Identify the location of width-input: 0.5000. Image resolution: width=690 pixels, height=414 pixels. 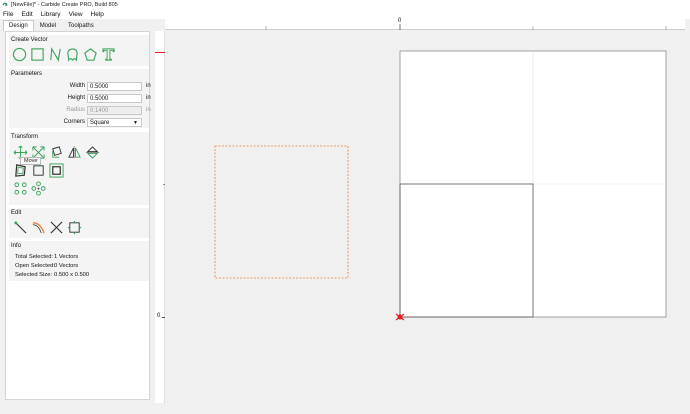
(114, 86).